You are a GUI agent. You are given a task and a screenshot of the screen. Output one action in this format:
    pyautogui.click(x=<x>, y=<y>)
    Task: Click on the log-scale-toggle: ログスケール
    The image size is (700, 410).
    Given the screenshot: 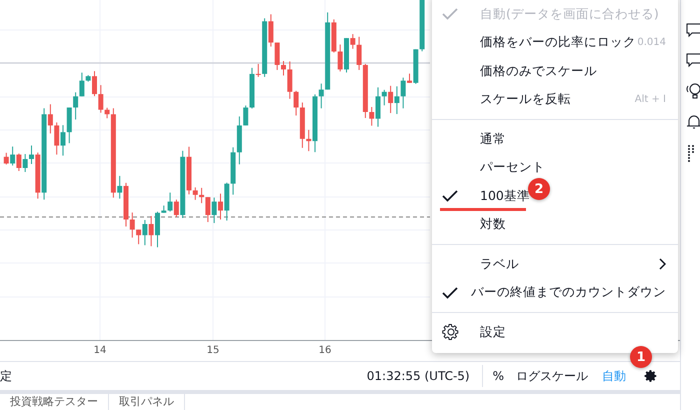 What is the action you would take?
    pyautogui.click(x=552, y=376)
    